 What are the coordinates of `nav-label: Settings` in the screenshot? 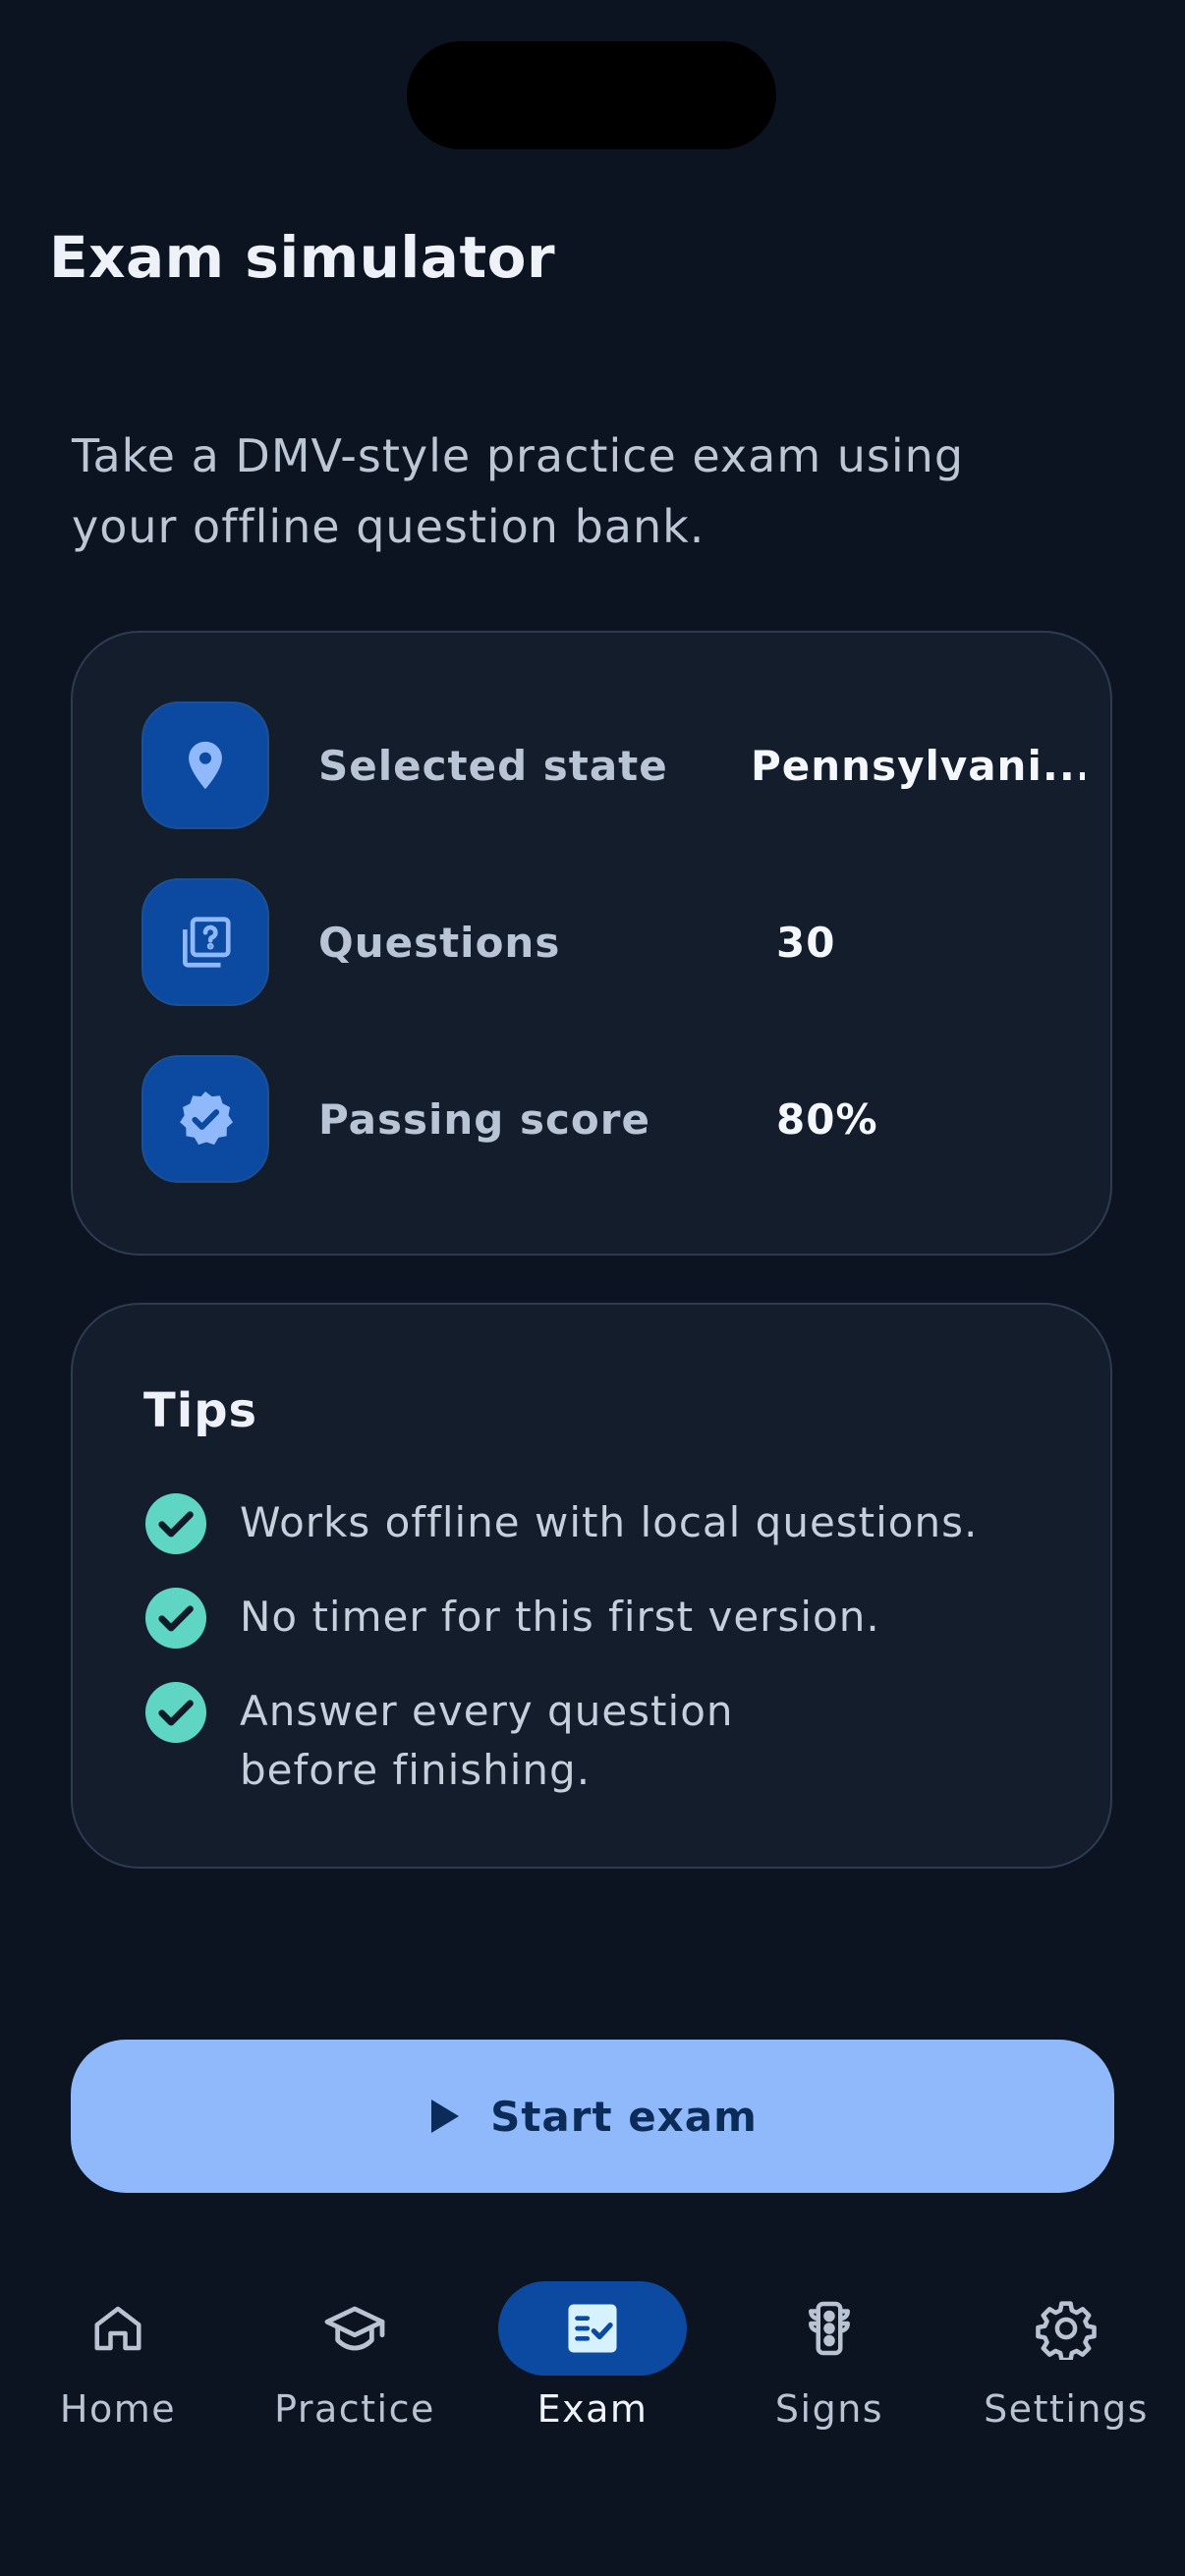 It's located at (1067, 2409).